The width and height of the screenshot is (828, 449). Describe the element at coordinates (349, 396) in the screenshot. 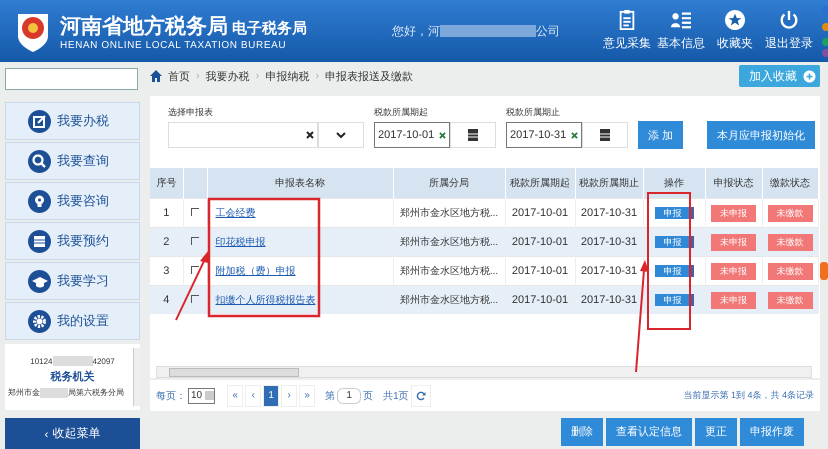

I see `page-input: 1` at that location.